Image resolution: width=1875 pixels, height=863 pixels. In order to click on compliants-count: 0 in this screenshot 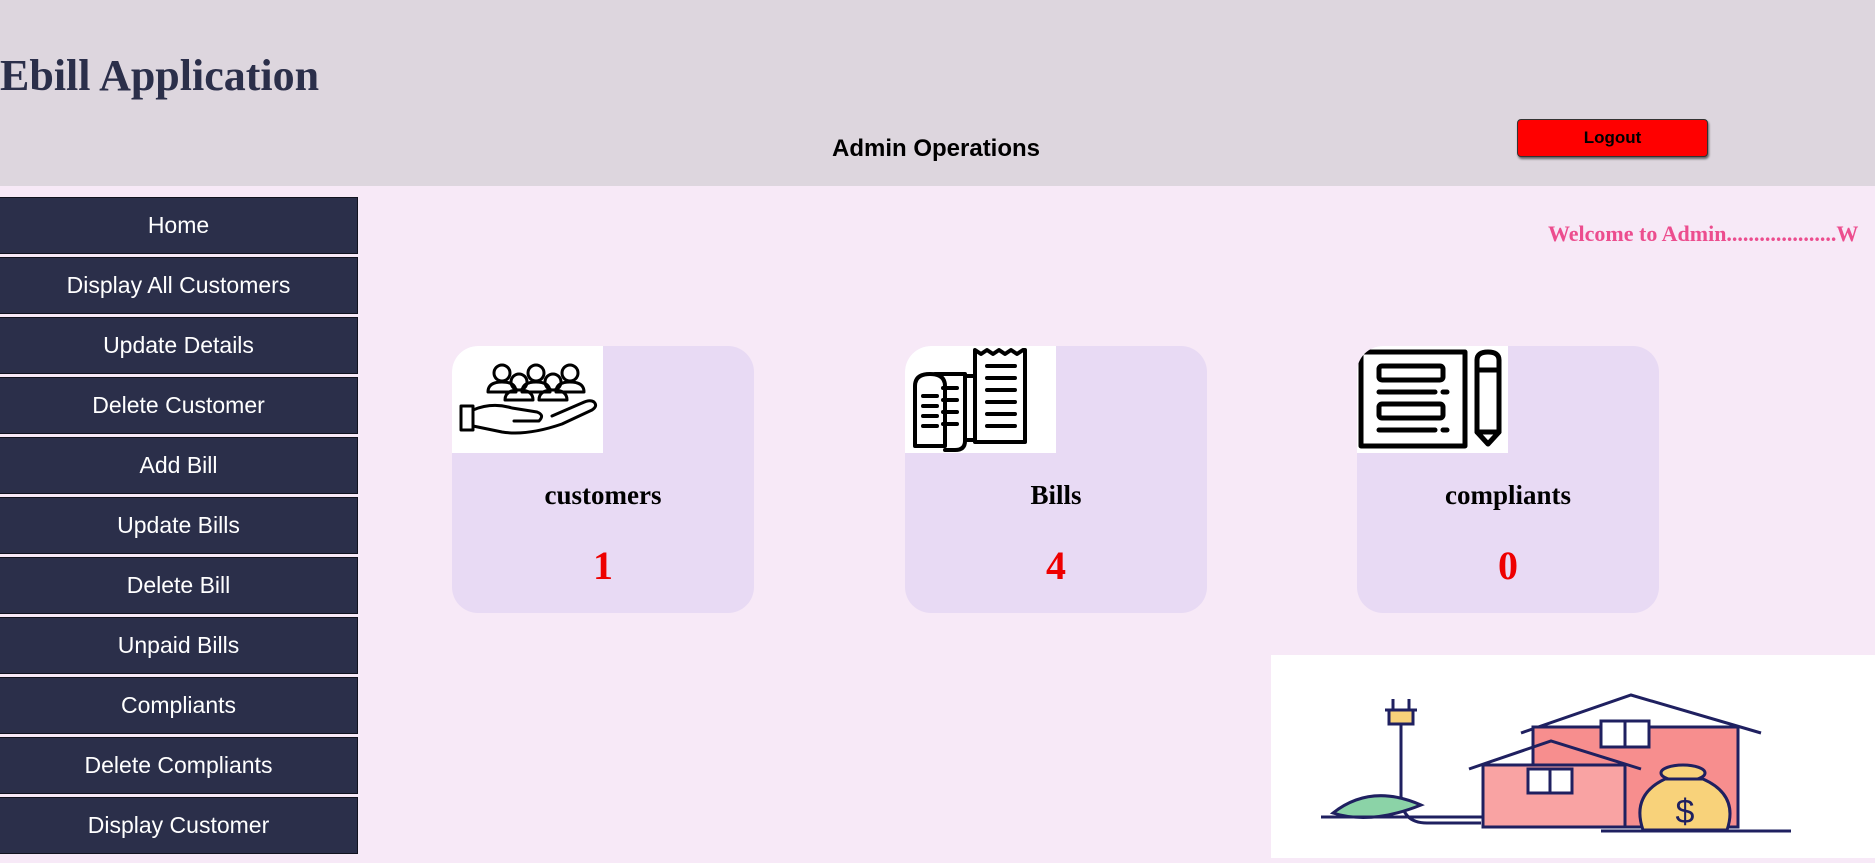, I will do `click(1508, 565)`.